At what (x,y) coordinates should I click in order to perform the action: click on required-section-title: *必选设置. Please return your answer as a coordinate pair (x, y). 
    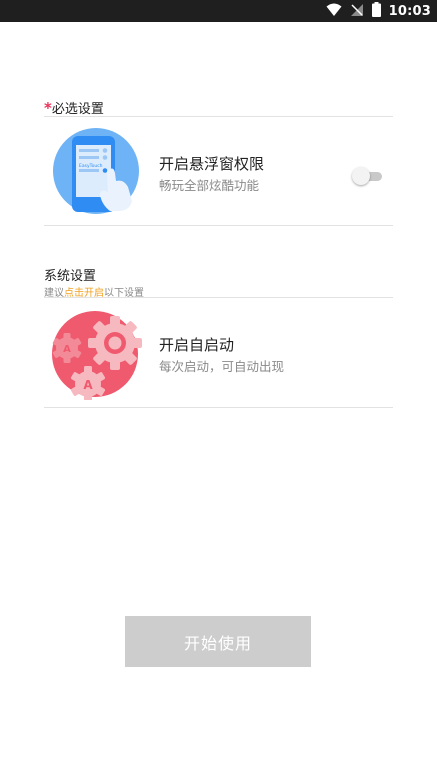
    Looking at the image, I should click on (74, 107).